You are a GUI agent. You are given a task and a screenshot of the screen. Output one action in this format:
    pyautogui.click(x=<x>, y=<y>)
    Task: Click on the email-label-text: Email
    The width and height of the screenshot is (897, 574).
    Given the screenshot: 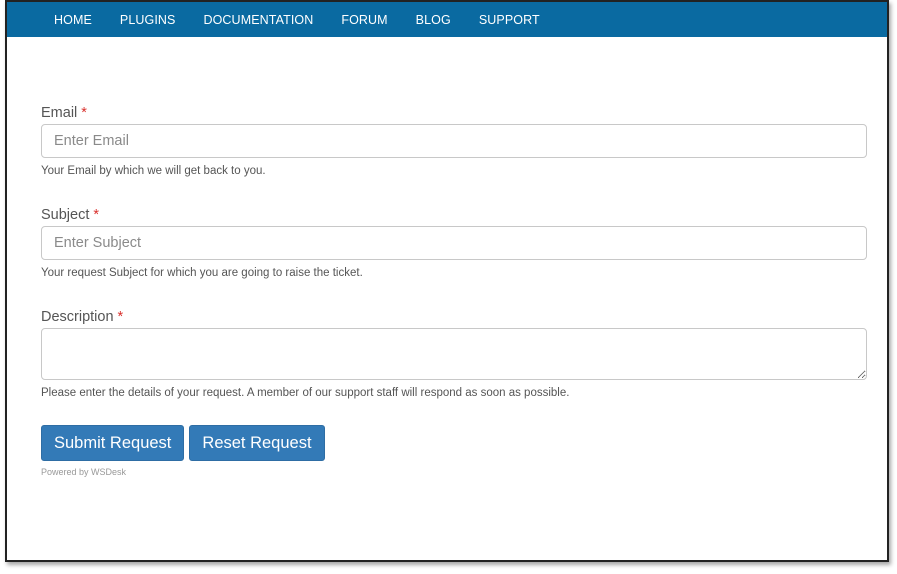 What is the action you would take?
    pyautogui.click(x=59, y=113)
    